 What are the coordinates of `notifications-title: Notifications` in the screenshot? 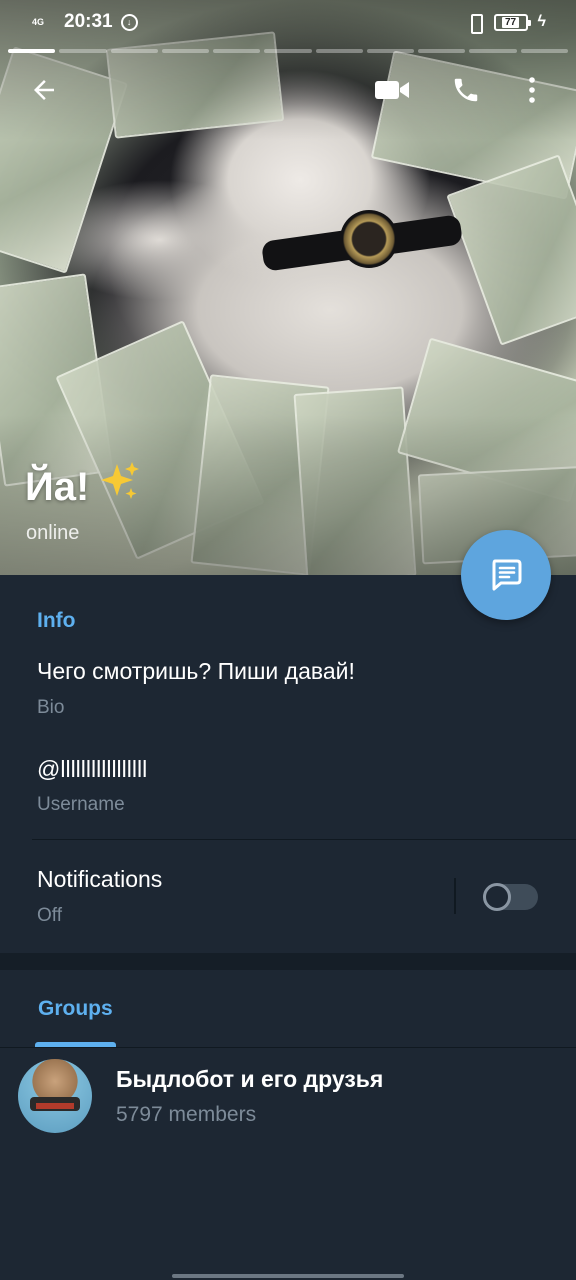 It's located at (99, 879).